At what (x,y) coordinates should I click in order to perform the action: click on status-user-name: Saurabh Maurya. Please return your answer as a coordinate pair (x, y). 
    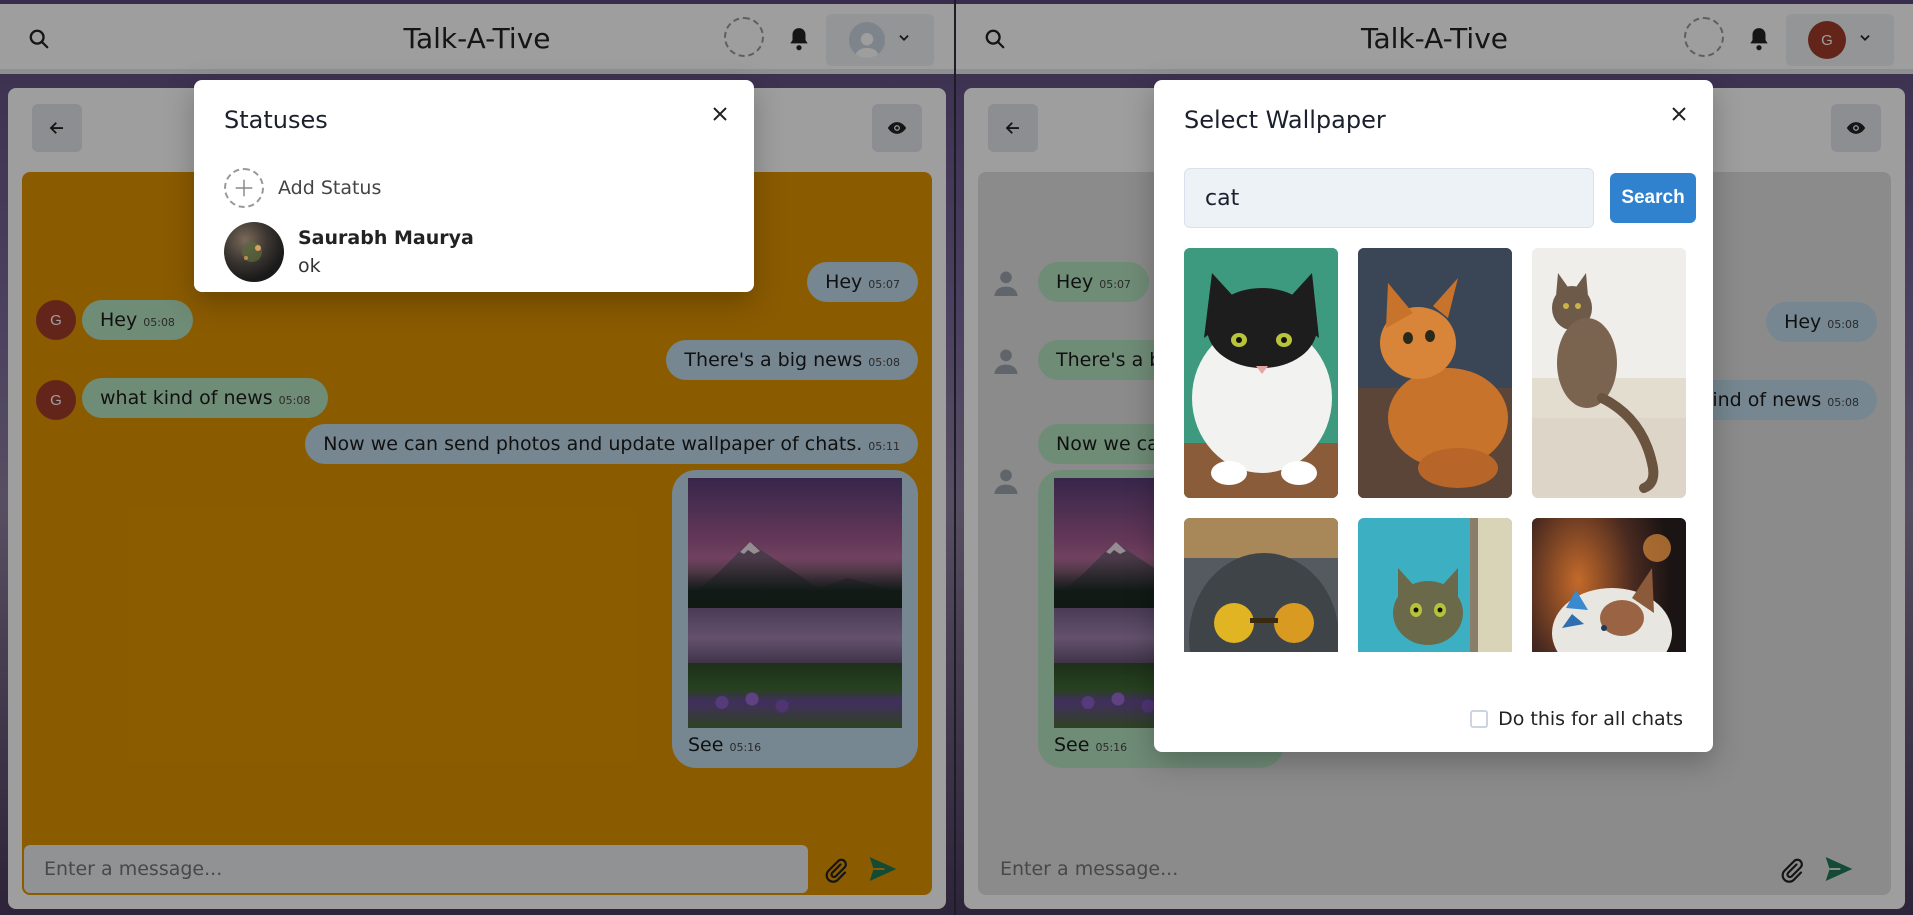
    Looking at the image, I should click on (386, 238).